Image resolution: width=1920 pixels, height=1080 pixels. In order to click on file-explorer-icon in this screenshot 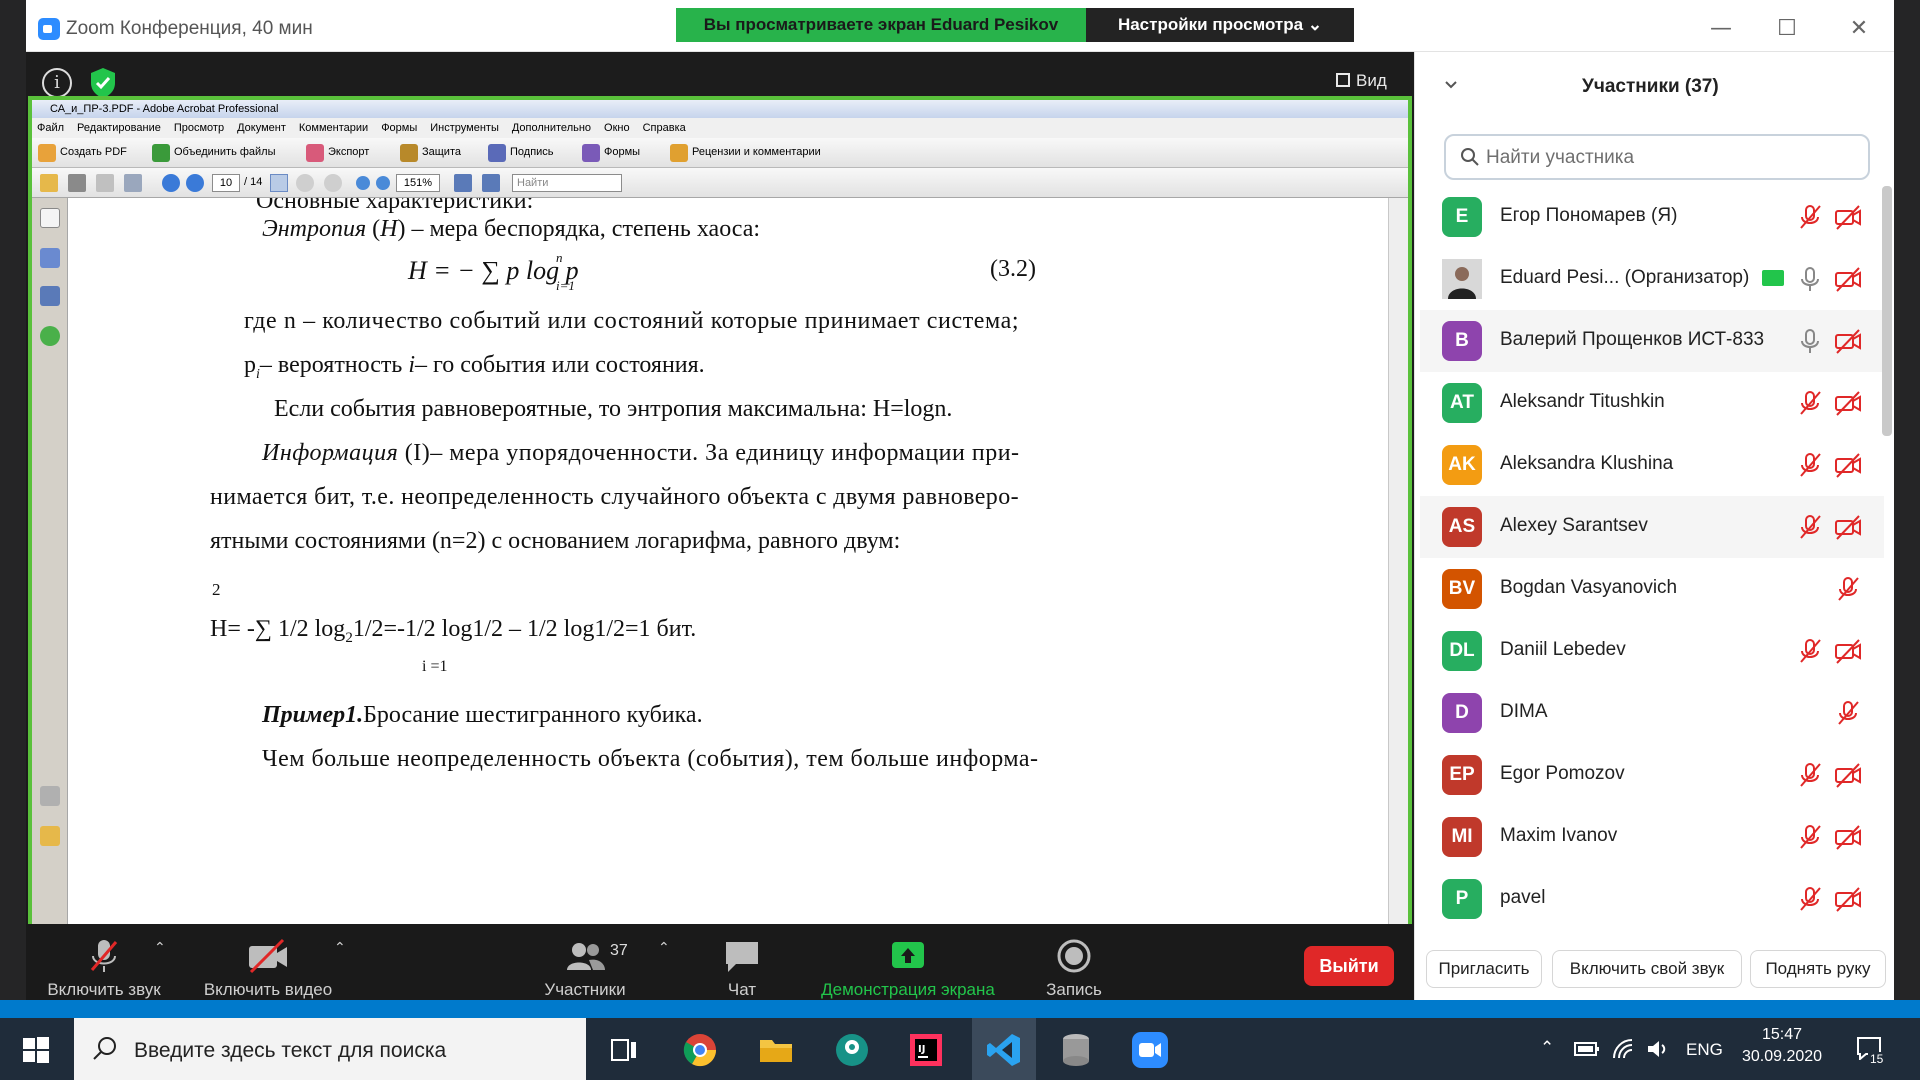, I will do `click(776, 1050)`.